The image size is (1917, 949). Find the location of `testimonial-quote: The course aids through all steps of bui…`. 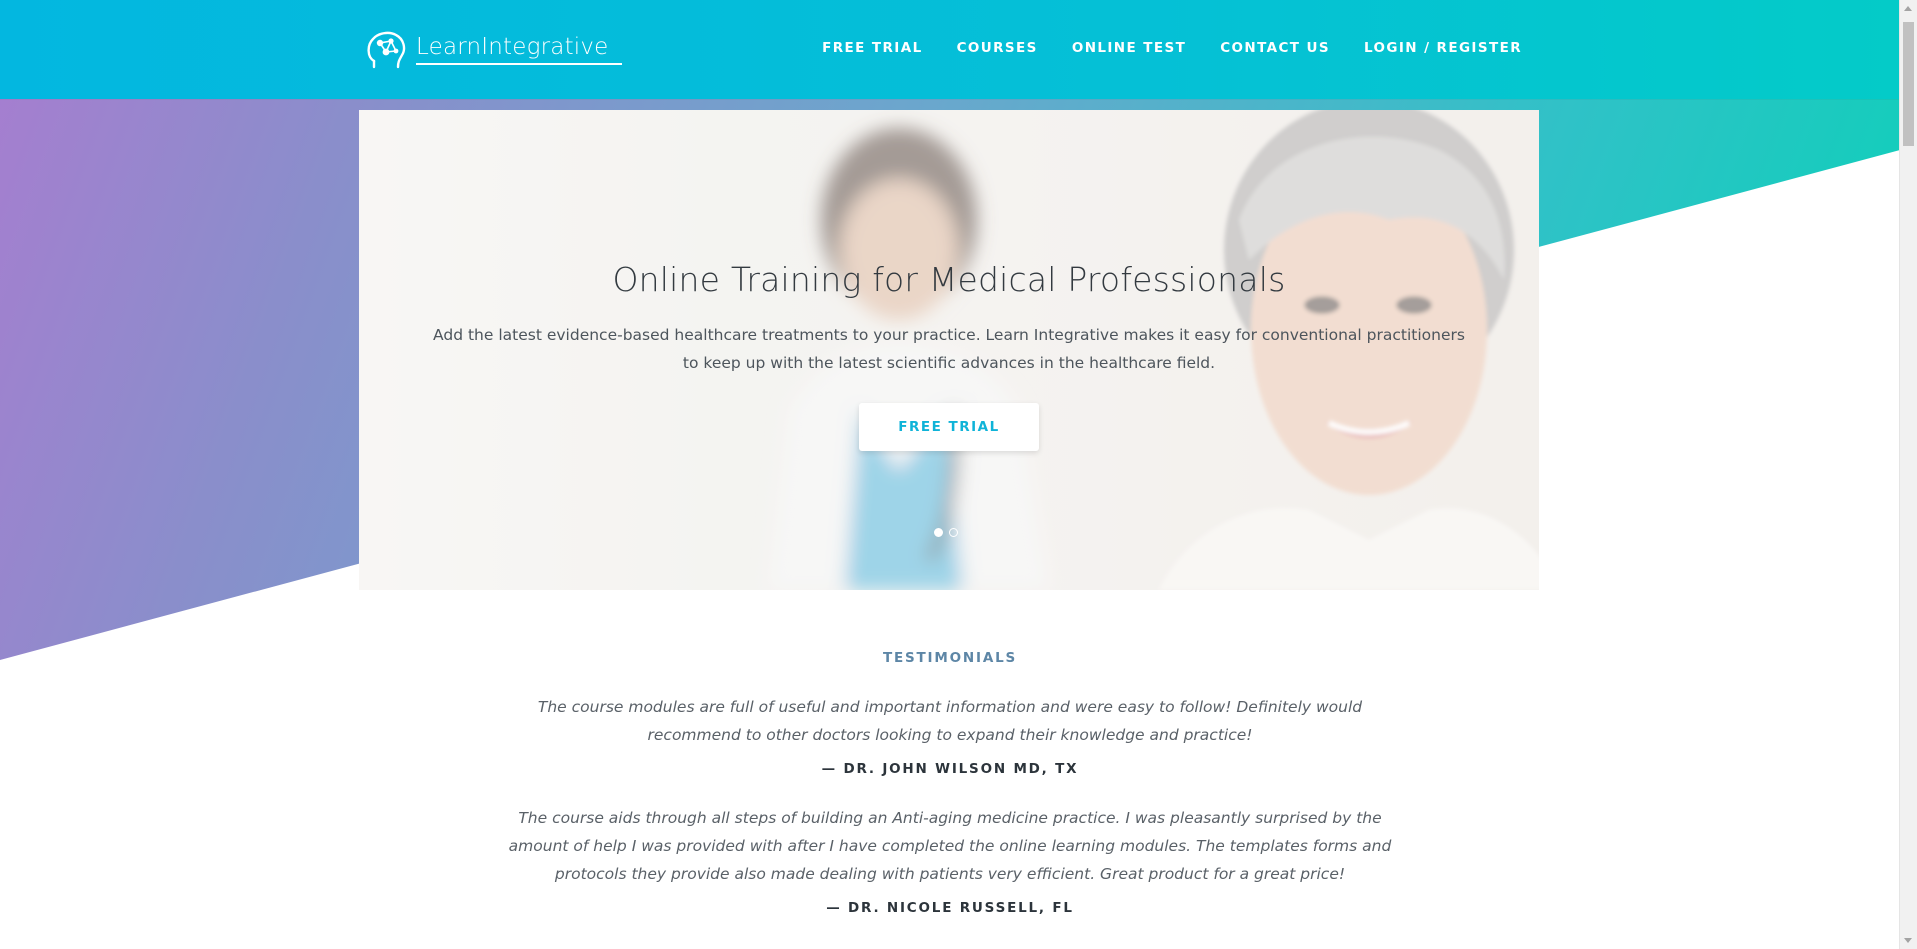

testimonial-quote: The course aids through all steps of bui… is located at coordinates (950, 846).